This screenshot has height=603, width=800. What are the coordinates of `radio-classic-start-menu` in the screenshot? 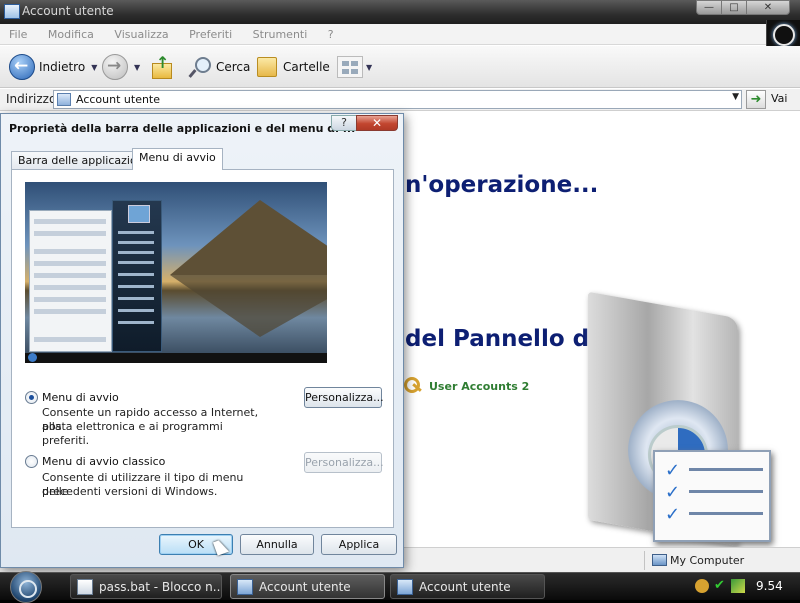 It's located at (31, 461).